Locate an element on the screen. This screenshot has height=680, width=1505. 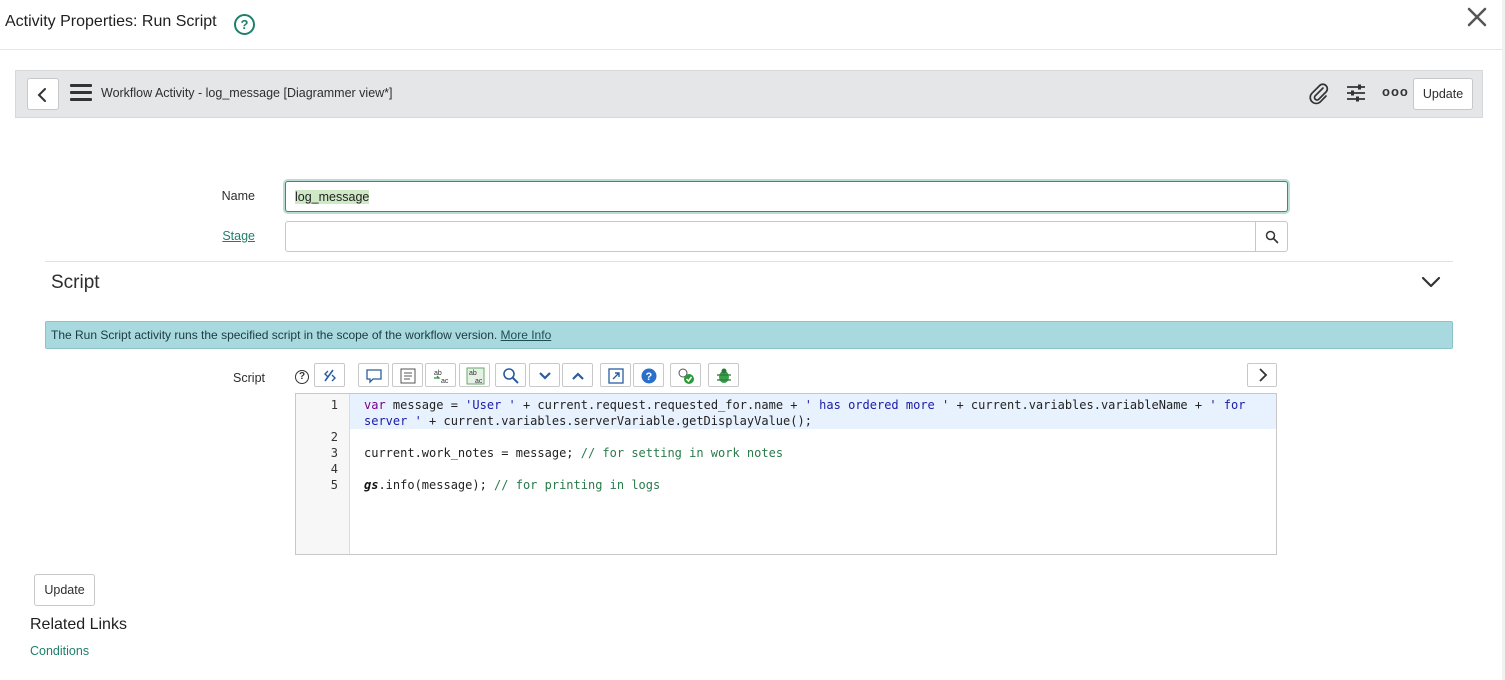
name-label: Name is located at coordinates (238, 196).